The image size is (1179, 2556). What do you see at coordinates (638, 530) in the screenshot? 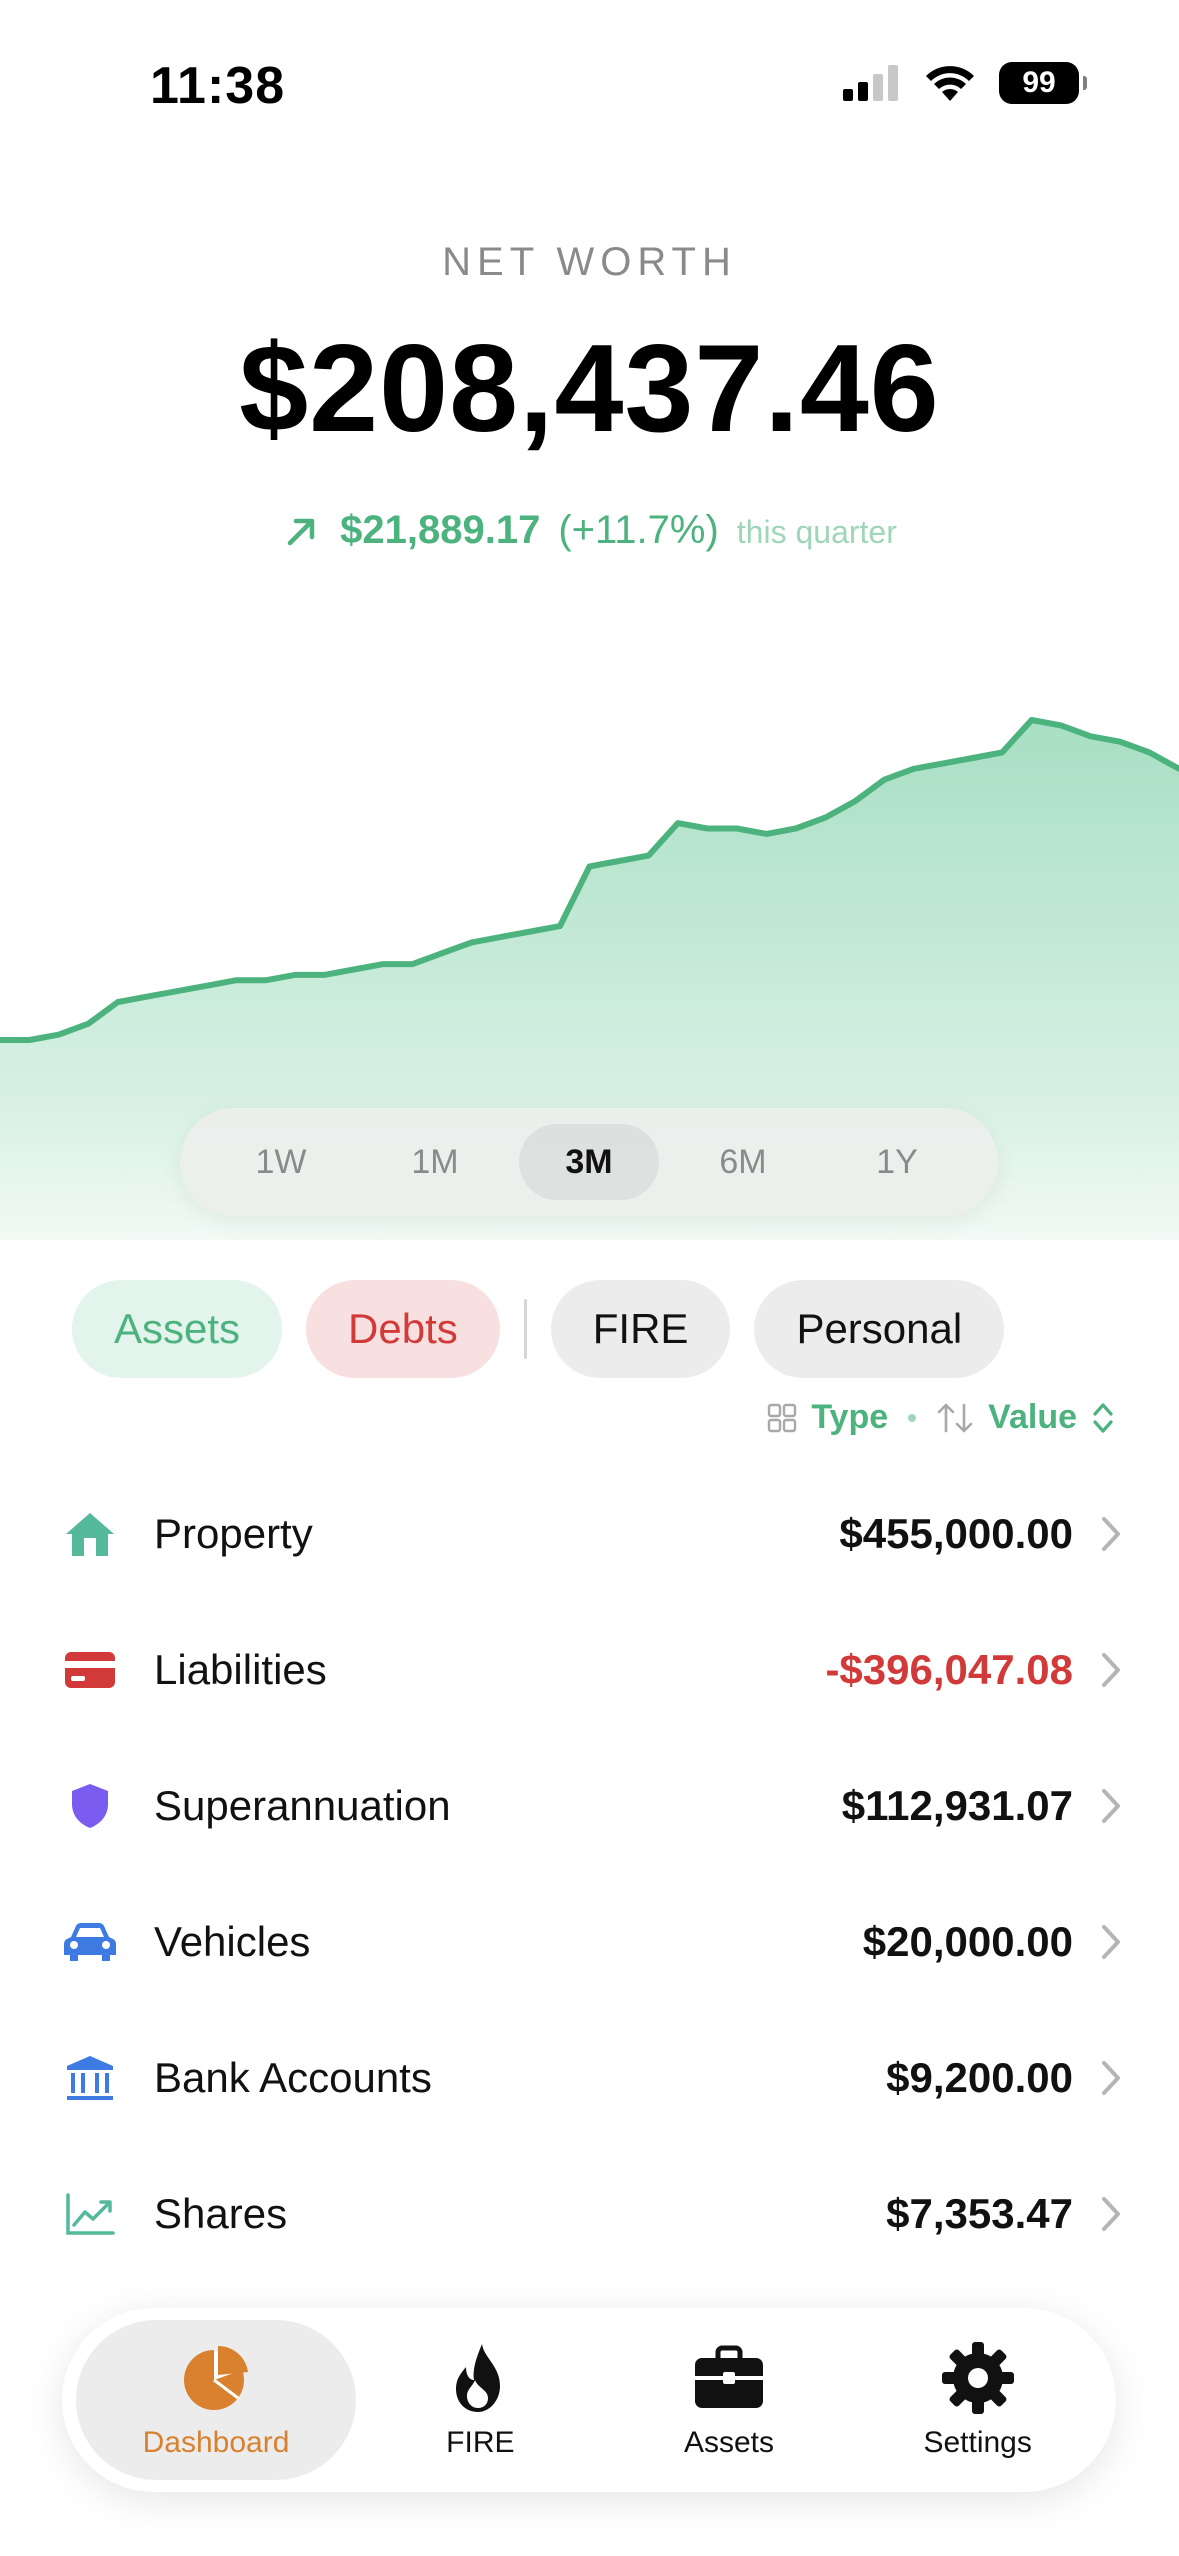
I see `change-percent: (+11.7%)` at bounding box center [638, 530].